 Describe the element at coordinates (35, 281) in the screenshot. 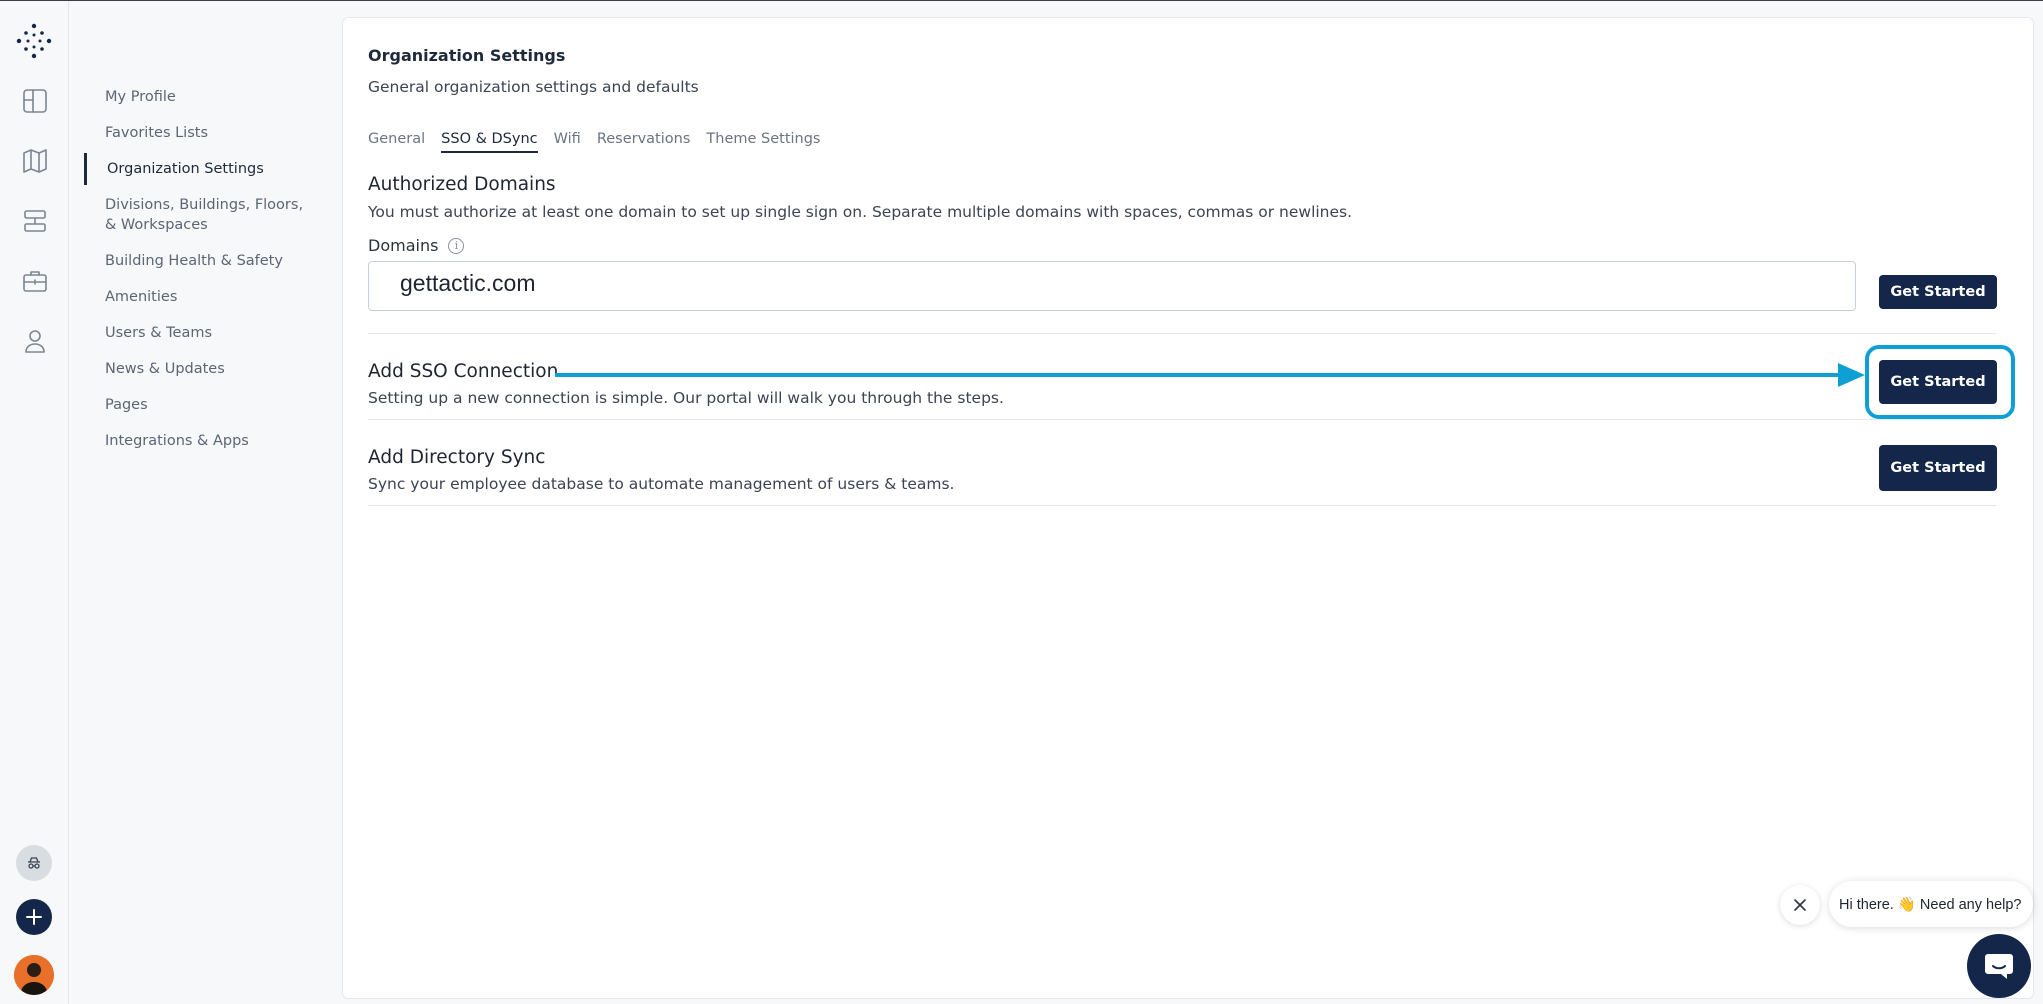

I see `briefcase-icon` at that location.